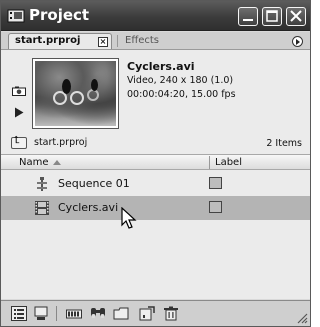  What do you see at coordinates (61, 142) in the screenshot?
I see `bin-name: start.prproj` at bounding box center [61, 142].